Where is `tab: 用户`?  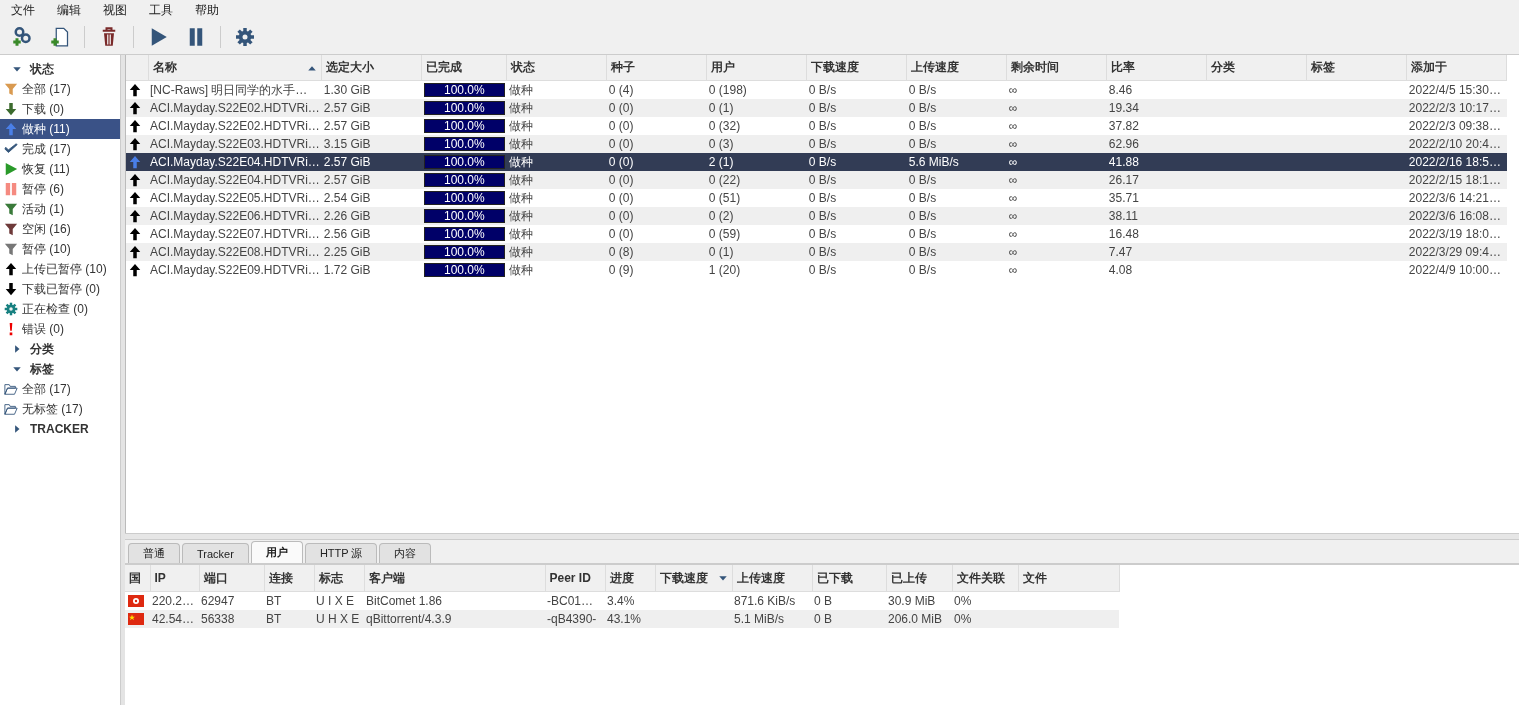
tab: 用户 is located at coordinates (276, 552).